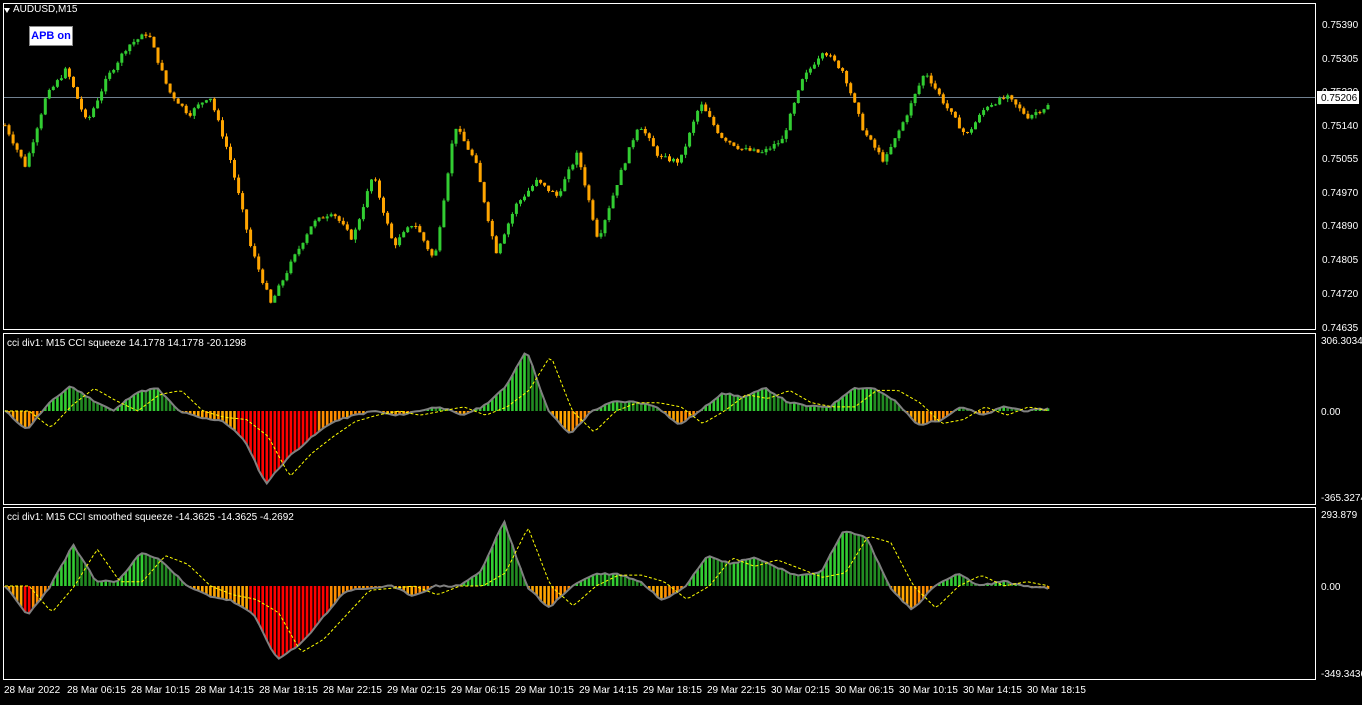  Describe the element at coordinates (800, 690) in the screenshot. I see `time-label: 30 Mar 02:15` at that location.